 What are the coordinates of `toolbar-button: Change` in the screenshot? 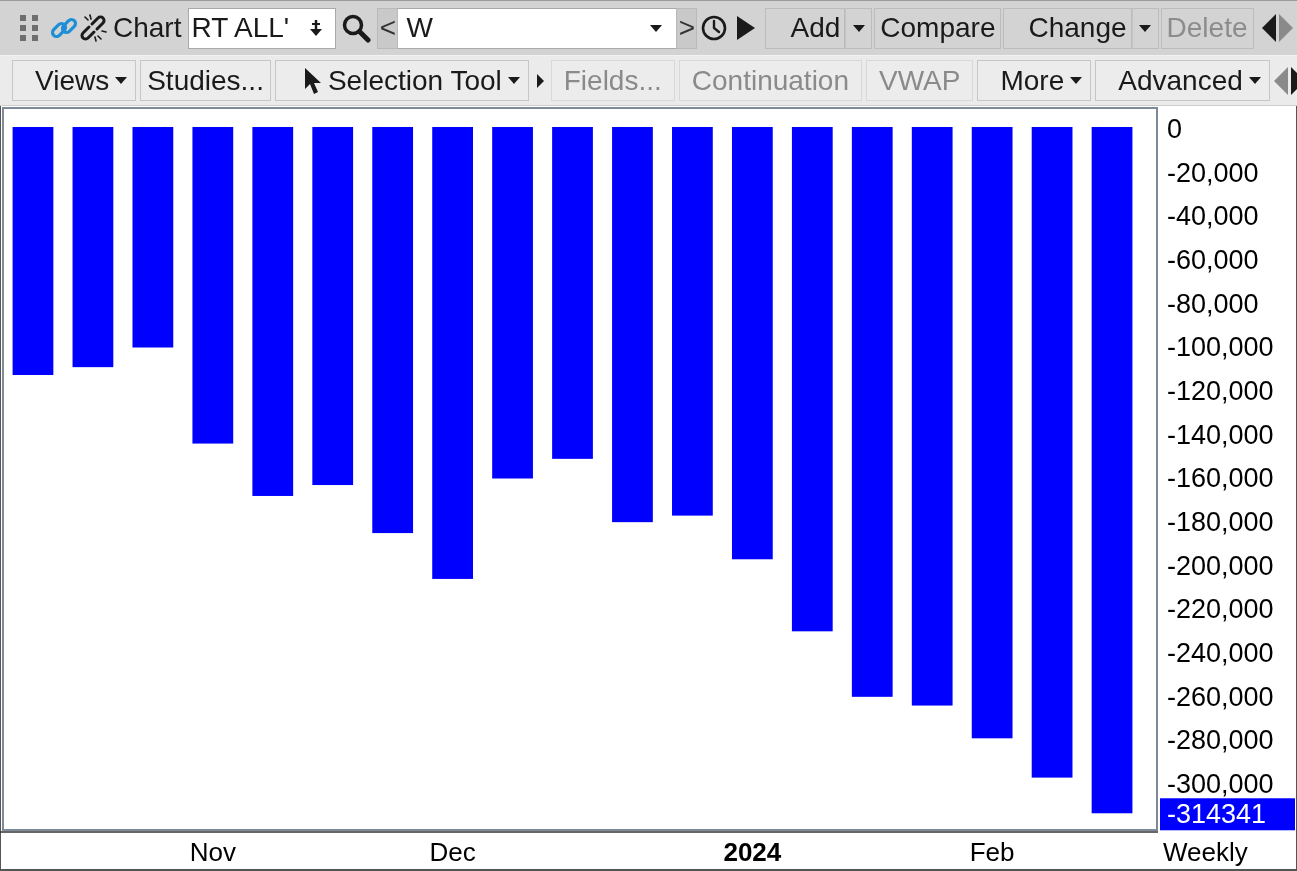 It's located at (1067, 28).